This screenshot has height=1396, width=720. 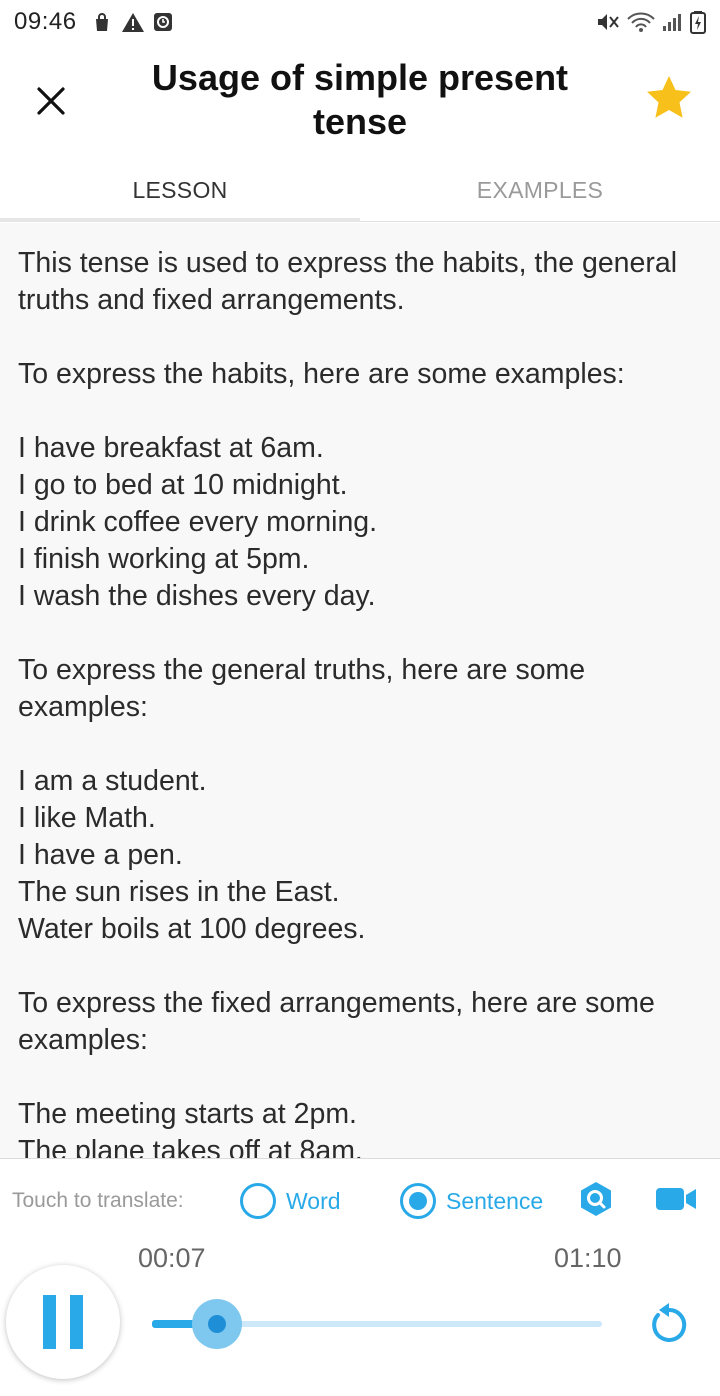 I want to click on page-title: Usage of simple present tense, so click(x=360, y=99).